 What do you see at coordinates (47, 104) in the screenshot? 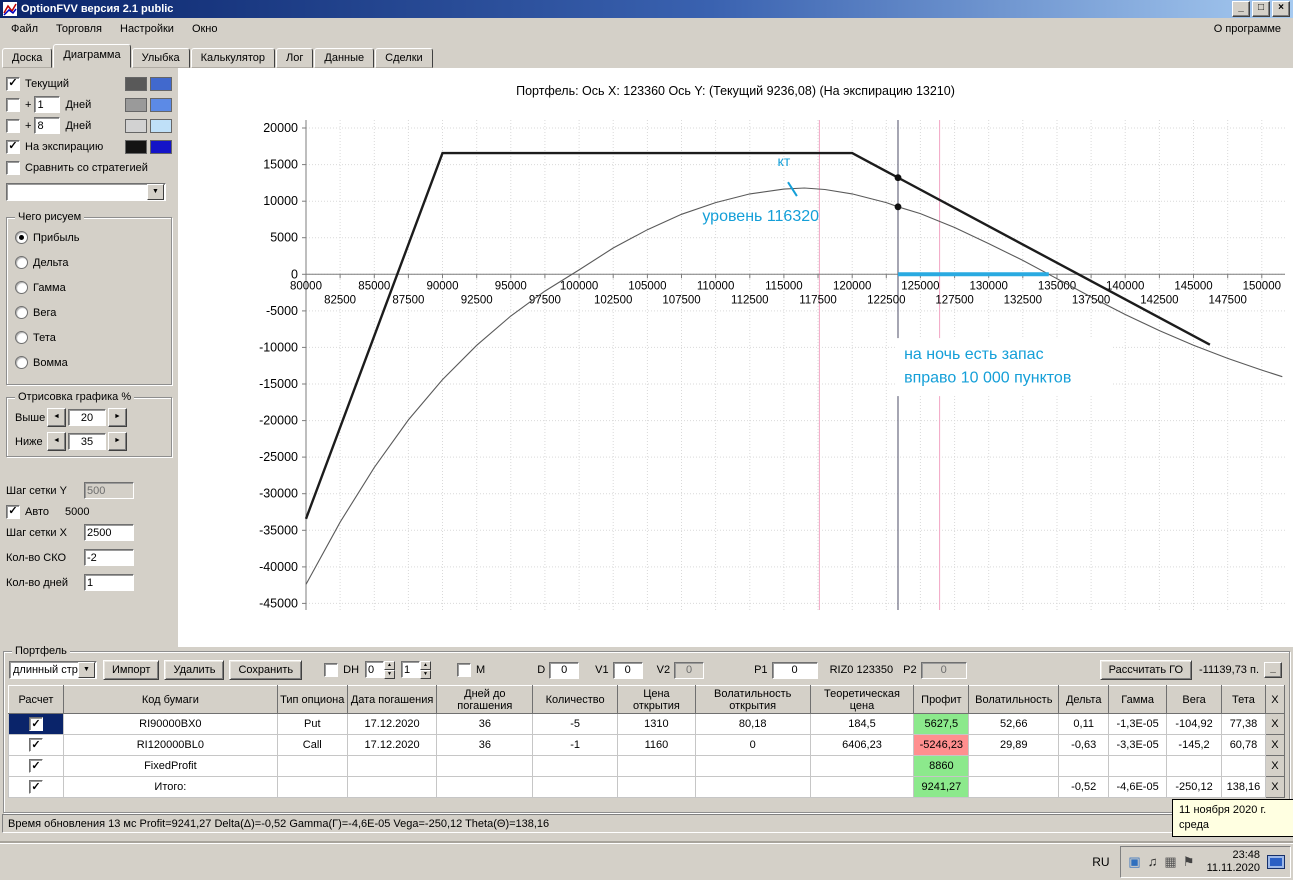
I see `days1-input` at bounding box center [47, 104].